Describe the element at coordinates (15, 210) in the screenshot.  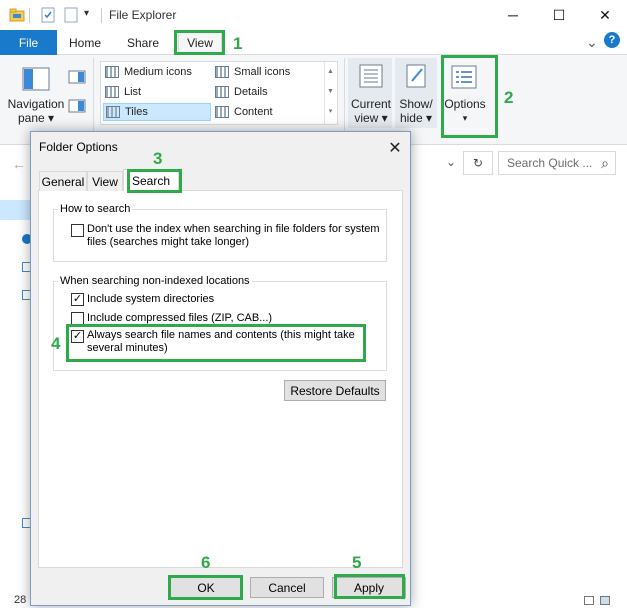
I see `nav-quick-access-selected` at that location.